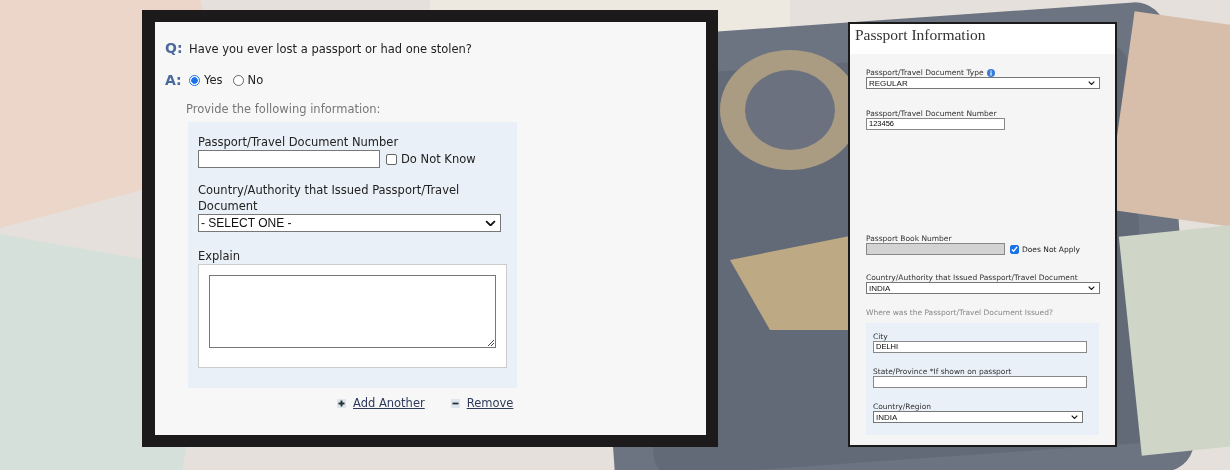 The image size is (1230, 470). Describe the element at coordinates (349, 223) in the screenshot. I see `select-dropdown: - SELECT ONE -` at that location.